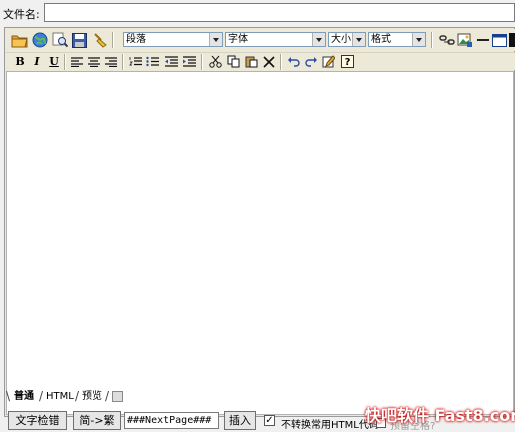 The image size is (515, 432). I want to click on spellcheck-button: 文字检错, so click(37, 420).